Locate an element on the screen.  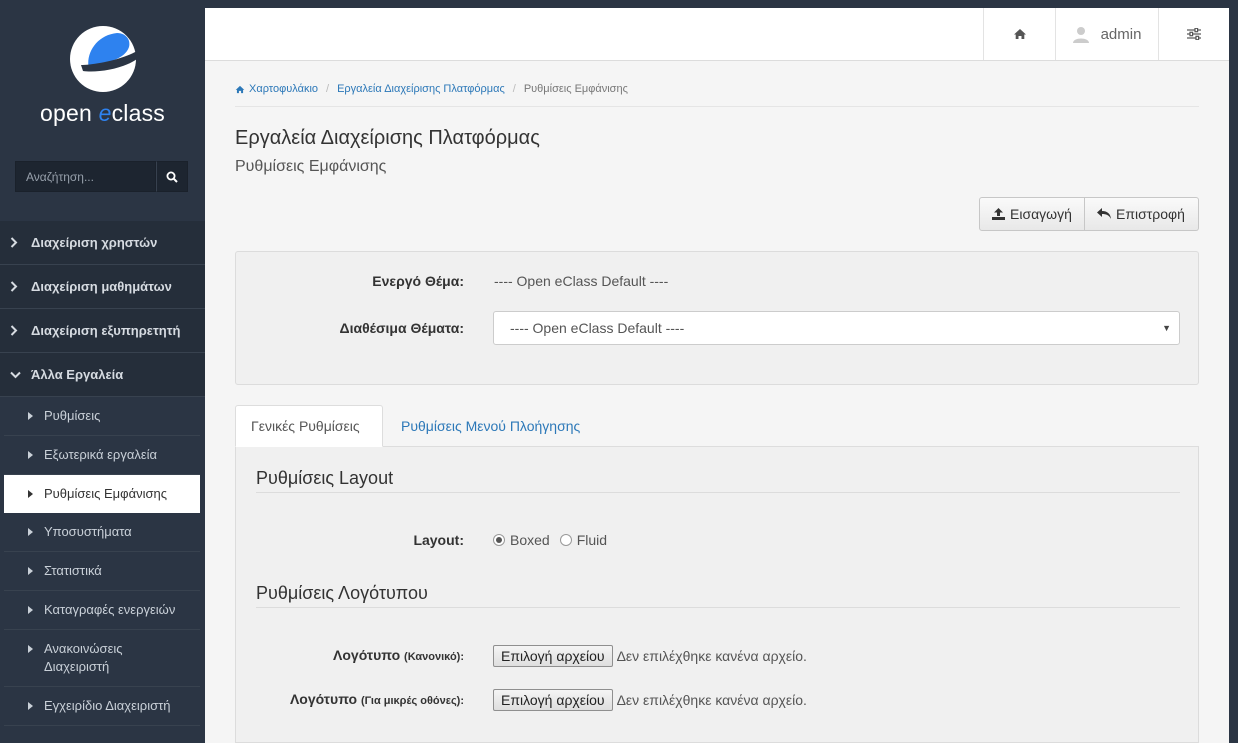
sidebar-item-label: Εγχειρίδιο Διαχειριστή is located at coordinates (107, 705).